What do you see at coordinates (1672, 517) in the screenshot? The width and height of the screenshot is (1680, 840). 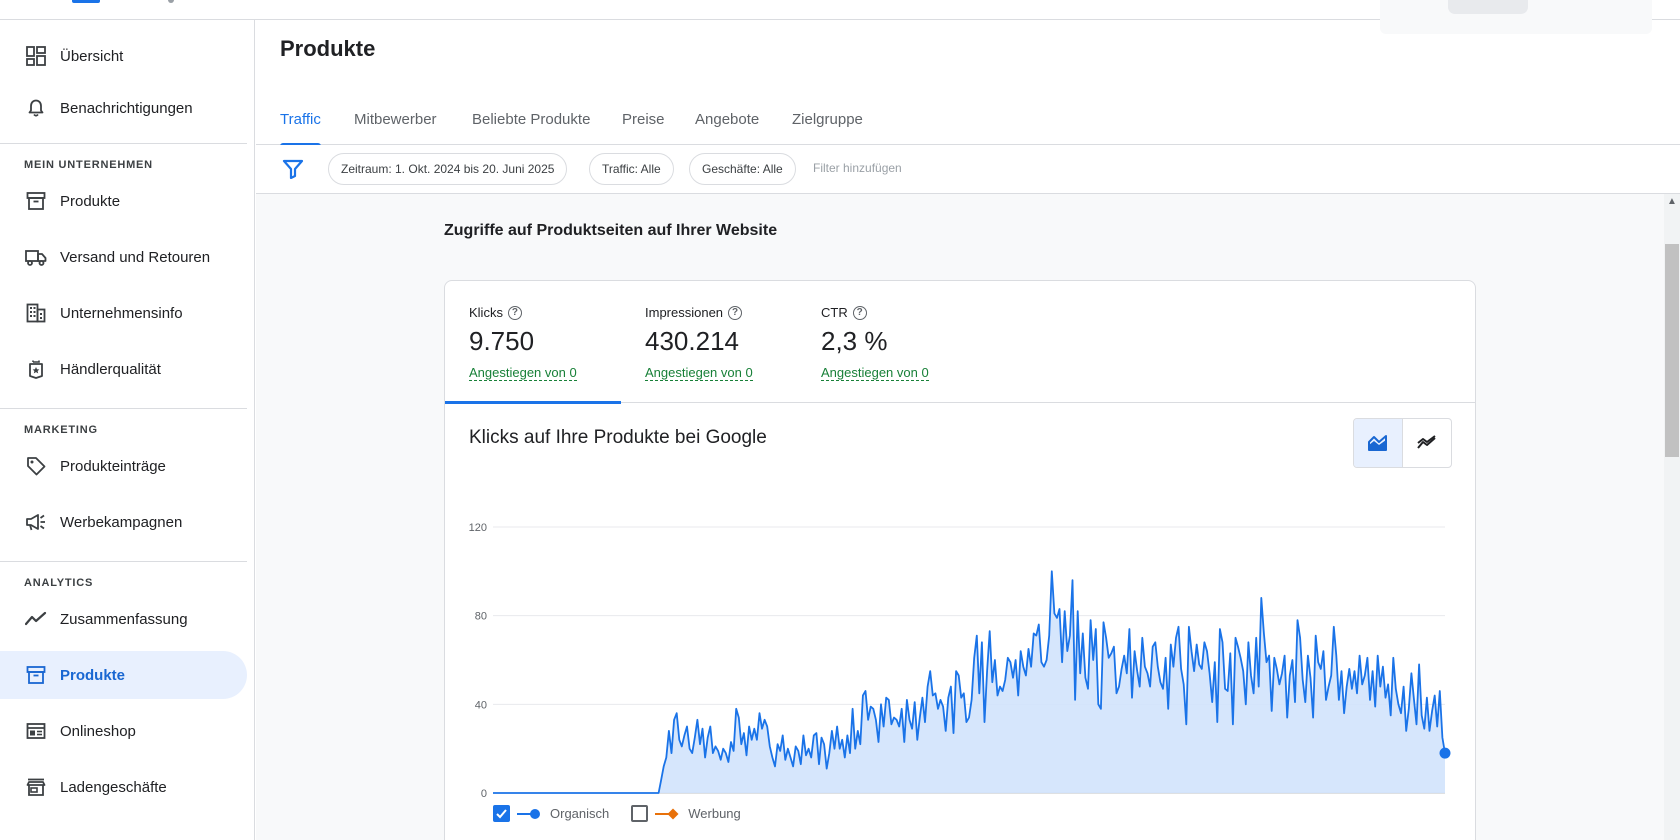 I see `content-scrollbar: ▲` at bounding box center [1672, 517].